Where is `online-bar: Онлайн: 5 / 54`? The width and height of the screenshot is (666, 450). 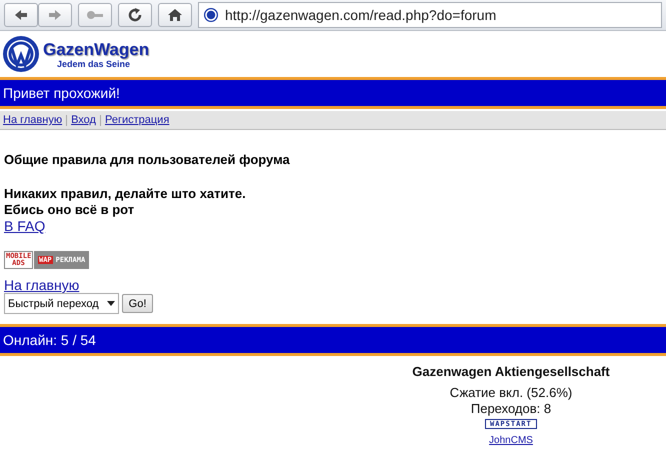 online-bar: Онлайн: 5 / 54 is located at coordinates (333, 340).